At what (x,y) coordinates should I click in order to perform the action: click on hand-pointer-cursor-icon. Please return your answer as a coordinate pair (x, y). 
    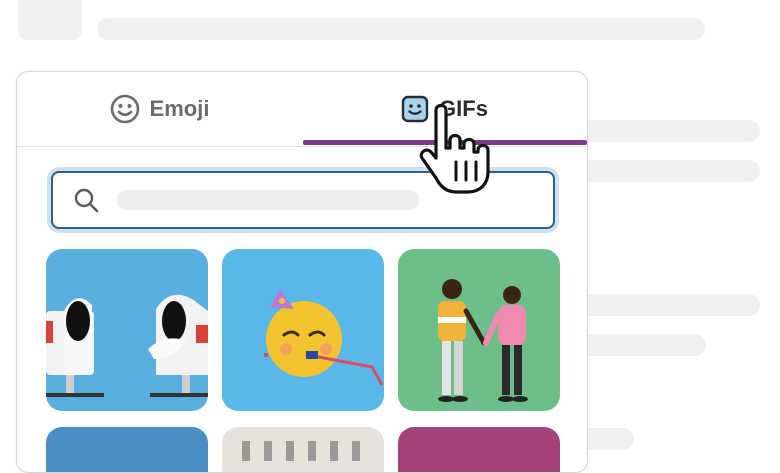
    Looking at the image, I should click on (454, 148).